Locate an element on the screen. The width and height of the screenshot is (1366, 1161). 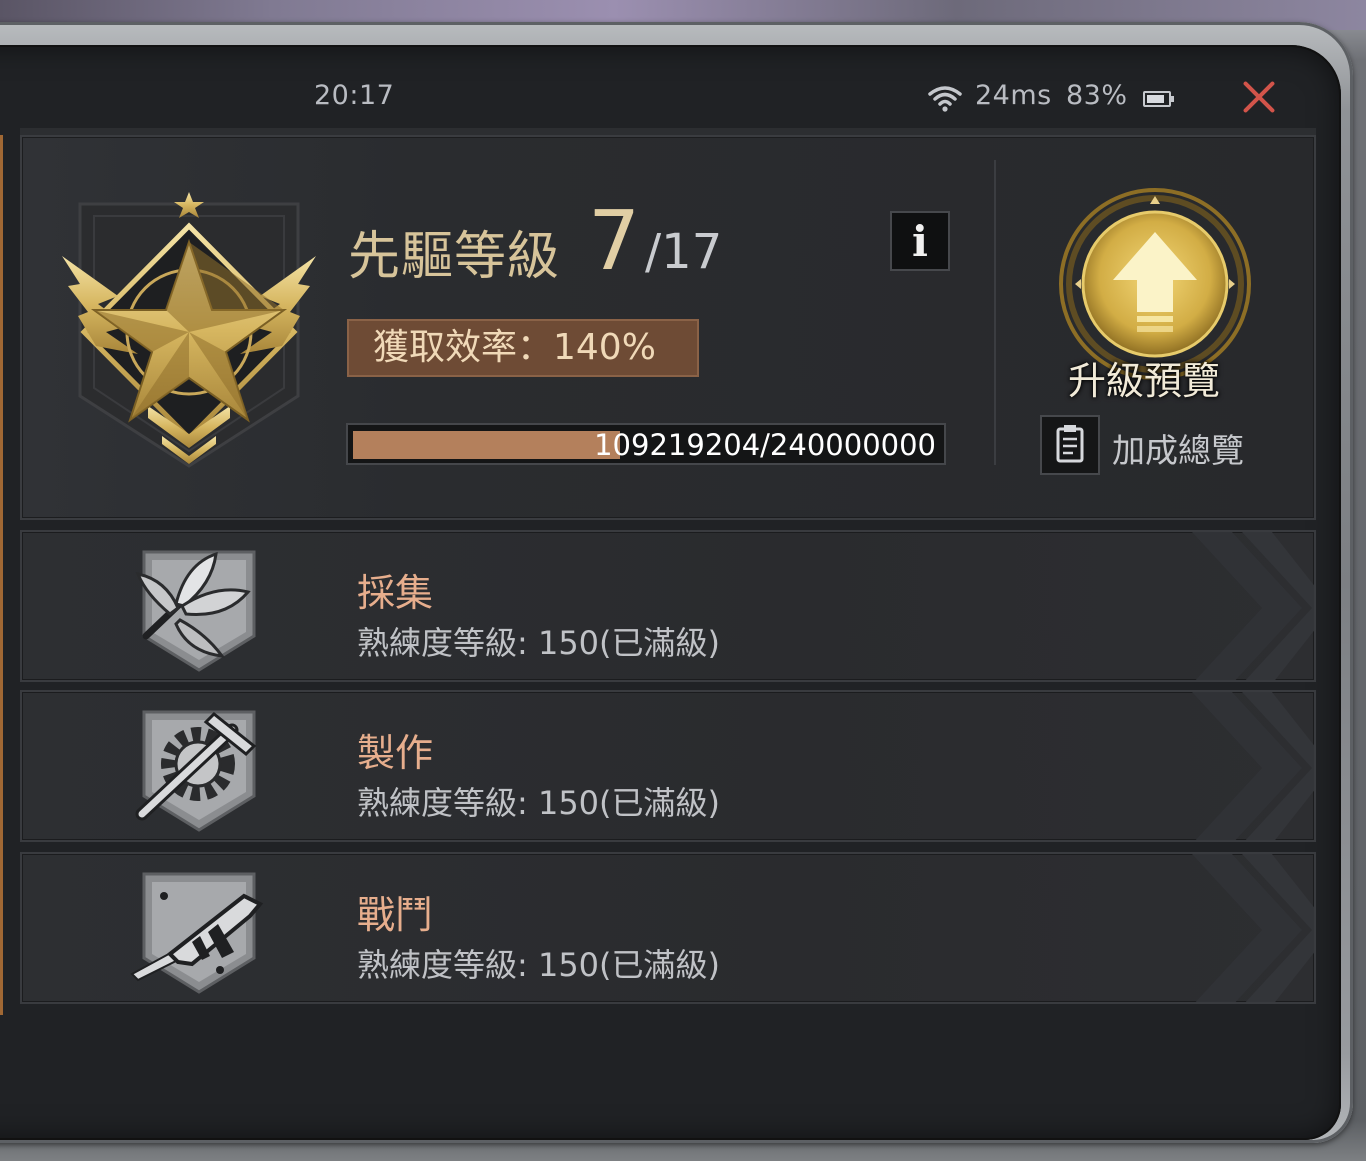
efficiency-badge: 獲取效率：140% is located at coordinates (523, 348).